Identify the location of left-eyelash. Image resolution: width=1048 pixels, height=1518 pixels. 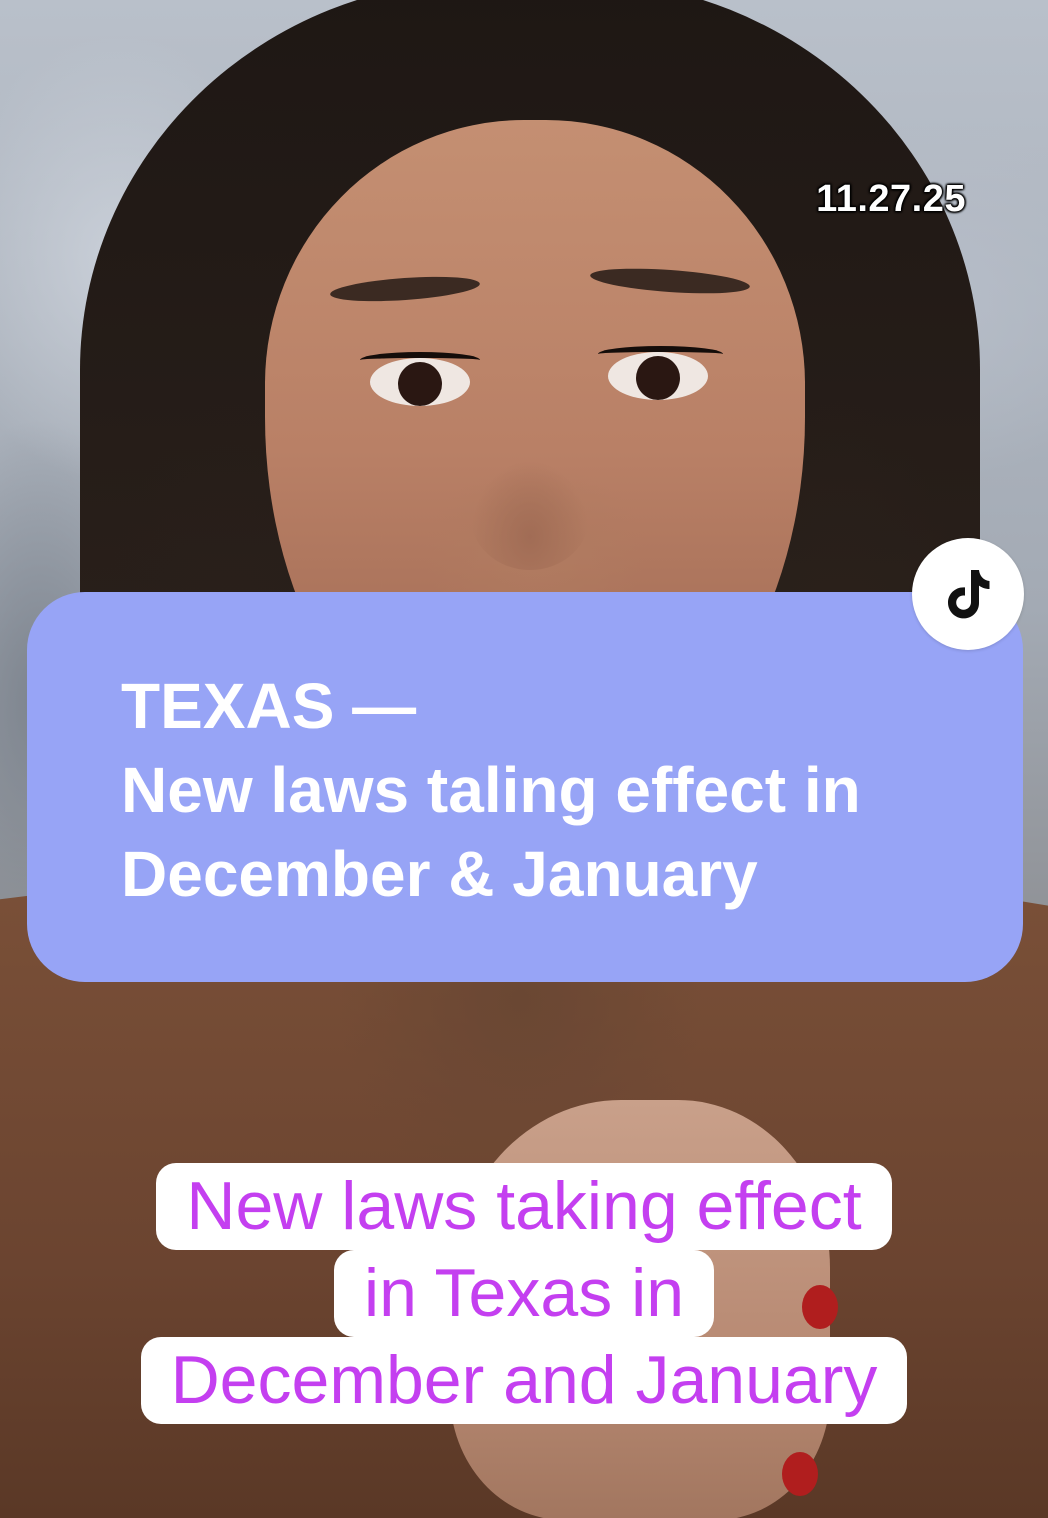
(420, 360).